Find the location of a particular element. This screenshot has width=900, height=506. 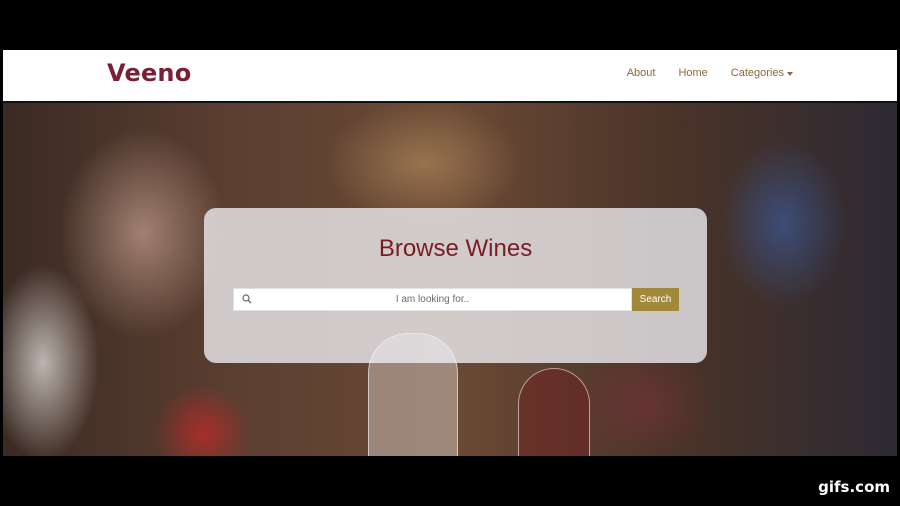

search-field is located at coordinates (432, 299).